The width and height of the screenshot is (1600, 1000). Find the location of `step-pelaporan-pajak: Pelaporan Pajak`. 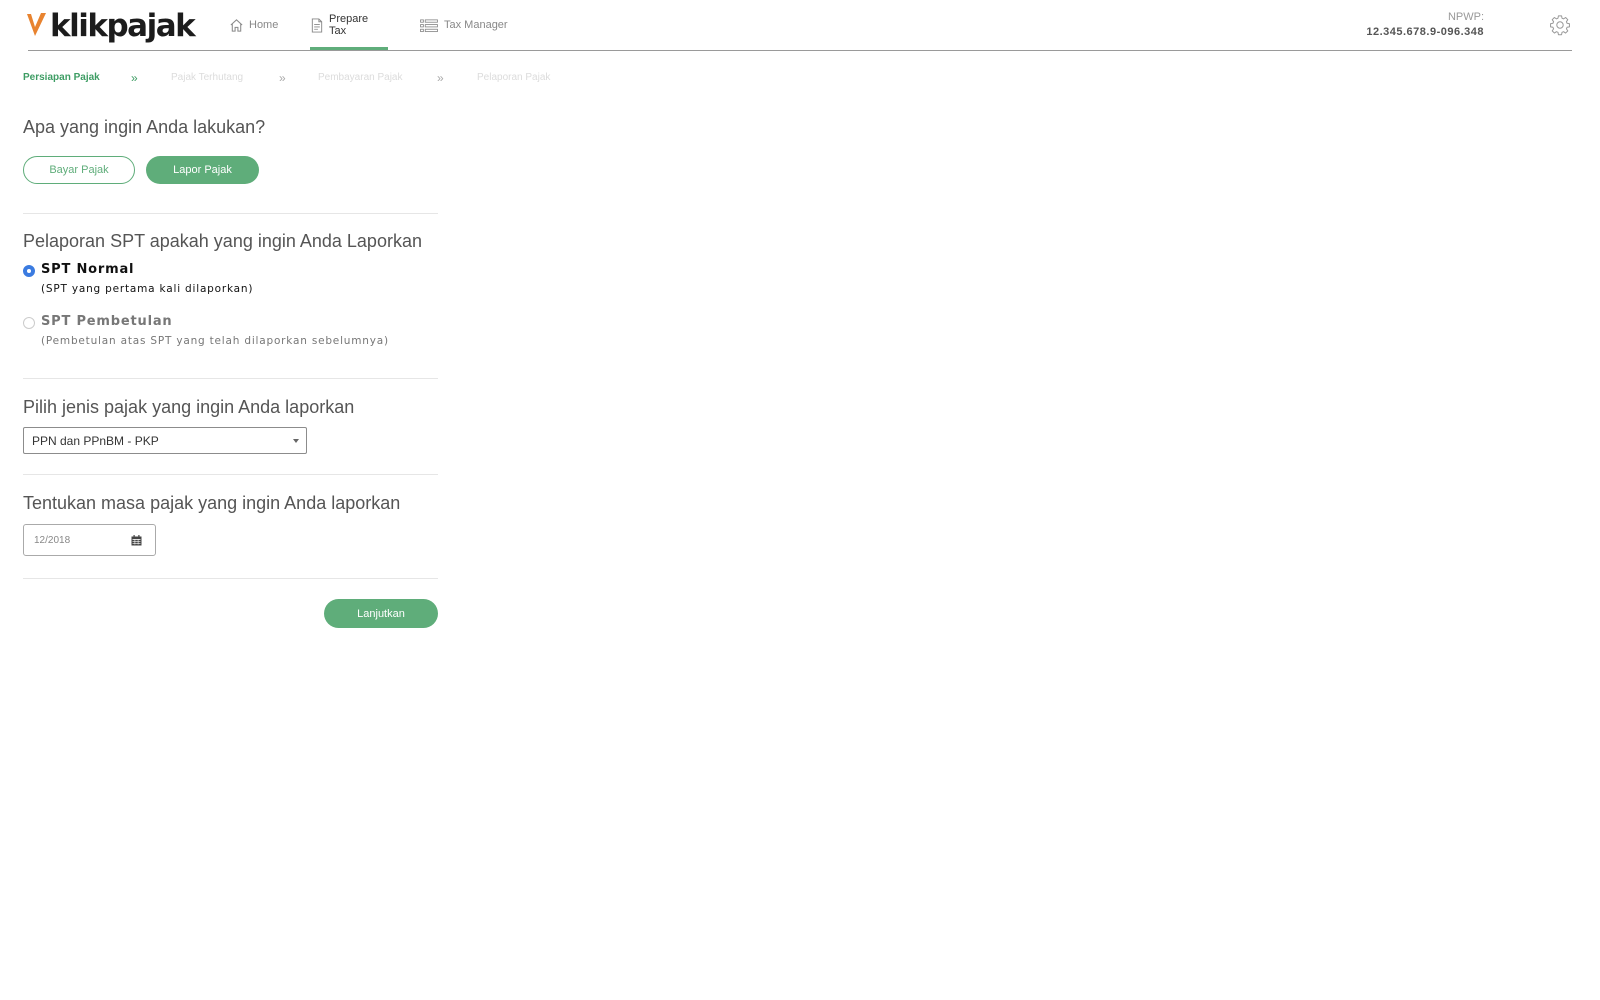

step-pelaporan-pajak: Pelaporan Pajak is located at coordinates (513, 77).